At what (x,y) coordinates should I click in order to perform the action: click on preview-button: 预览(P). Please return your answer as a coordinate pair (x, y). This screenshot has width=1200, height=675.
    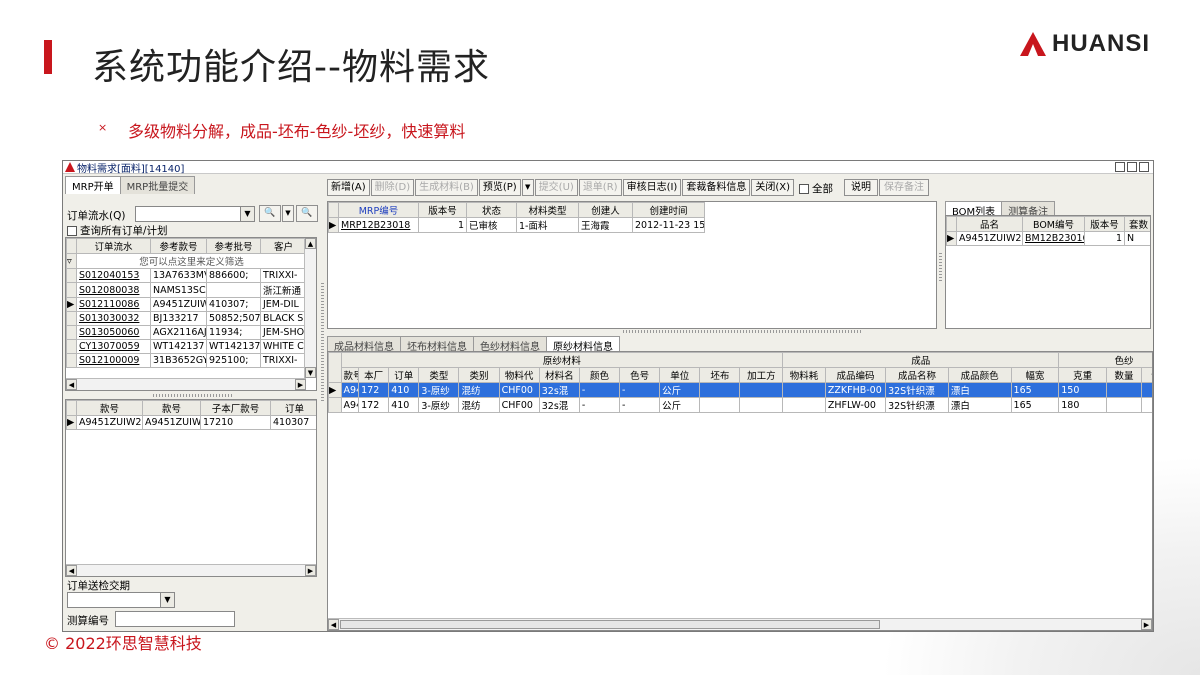
    Looking at the image, I should click on (499, 187).